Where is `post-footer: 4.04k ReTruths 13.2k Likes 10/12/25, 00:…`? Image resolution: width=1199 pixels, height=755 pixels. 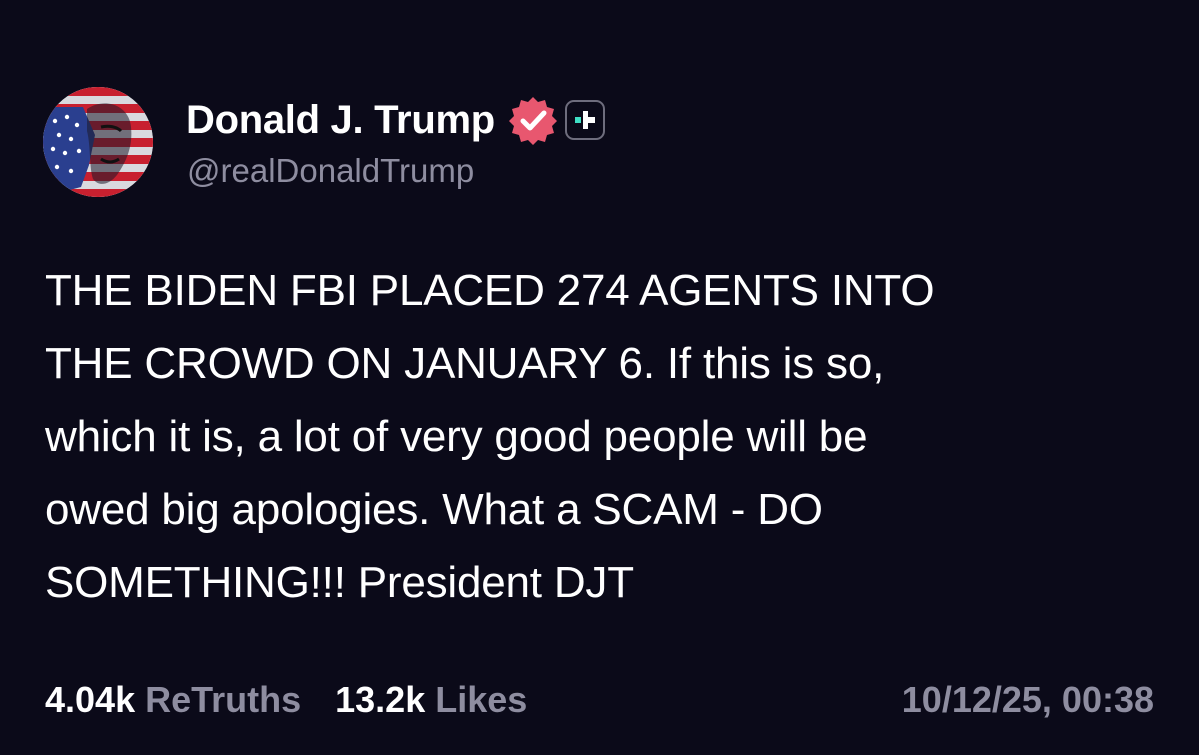 post-footer: 4.04k ReTruths 13.2k Likes 10/12/25, 00:… is located at coordinates (599, 700).